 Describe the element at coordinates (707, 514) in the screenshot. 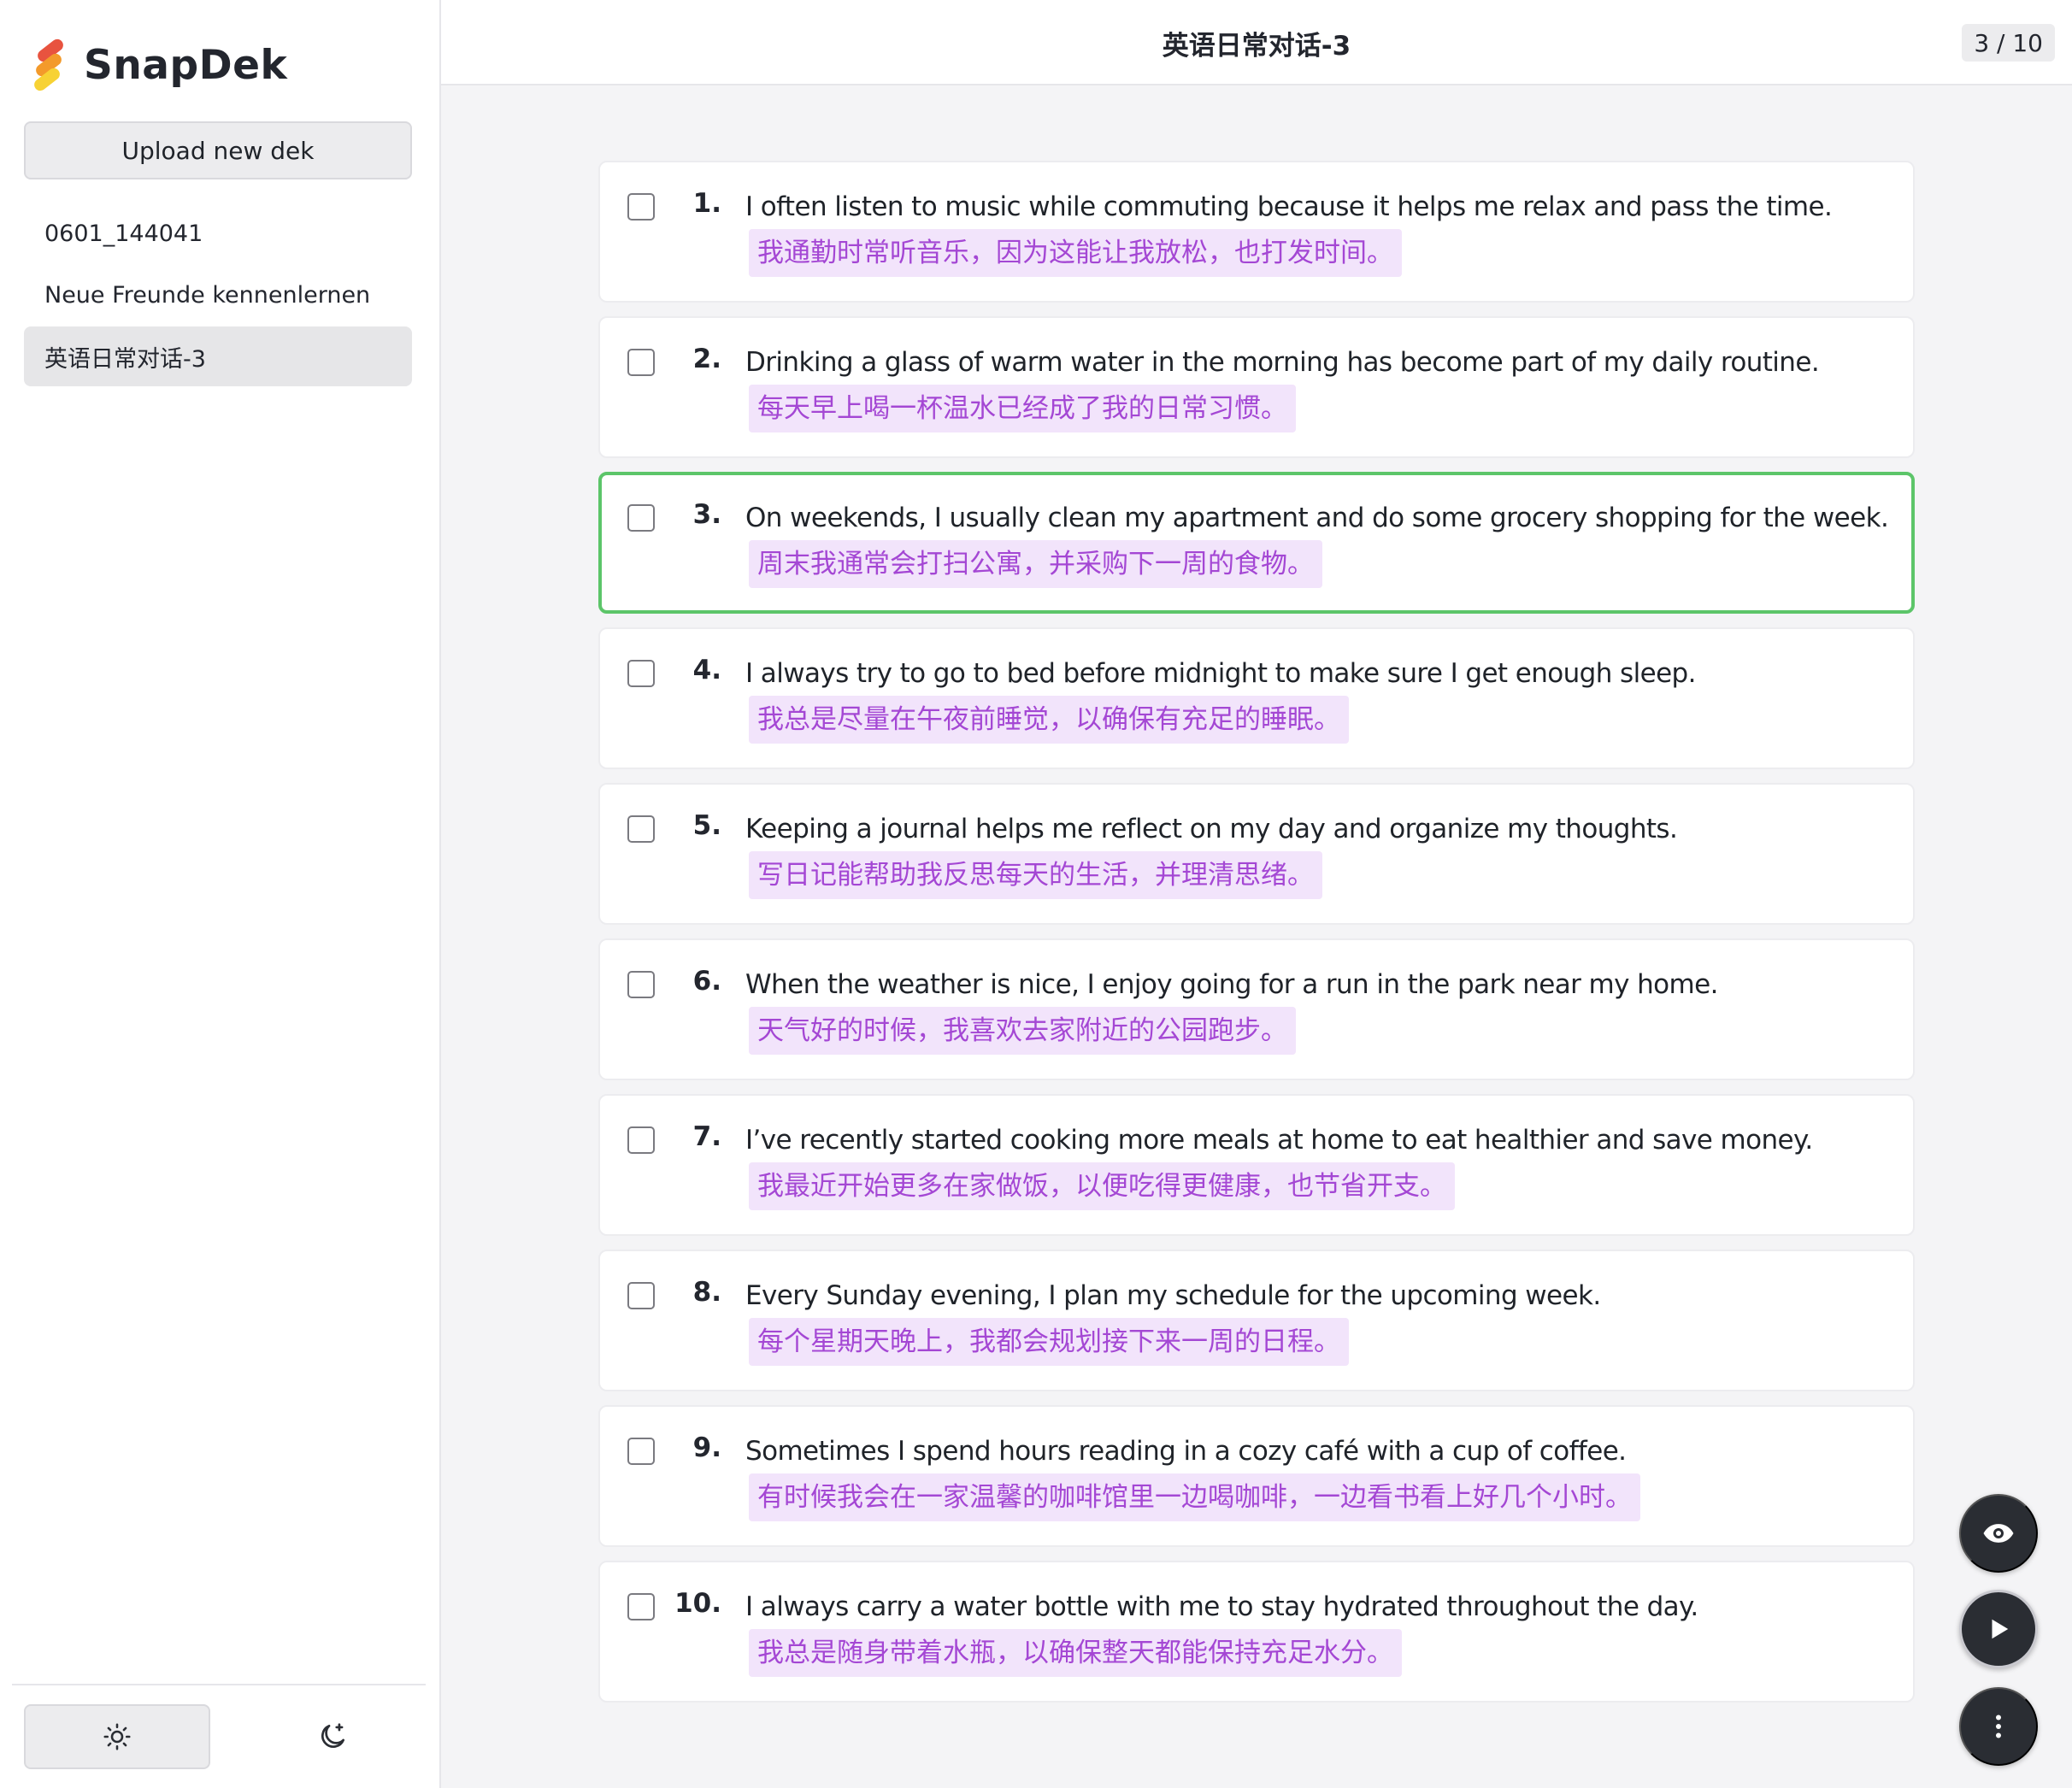

I see `card-number: 3.` at that location.